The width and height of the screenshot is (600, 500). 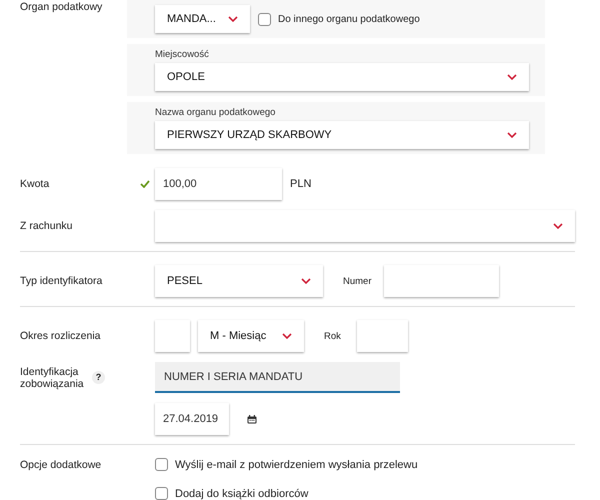 I want to click on field-label: Identyfikacja zobowiązania, so click(x=52, y=378).